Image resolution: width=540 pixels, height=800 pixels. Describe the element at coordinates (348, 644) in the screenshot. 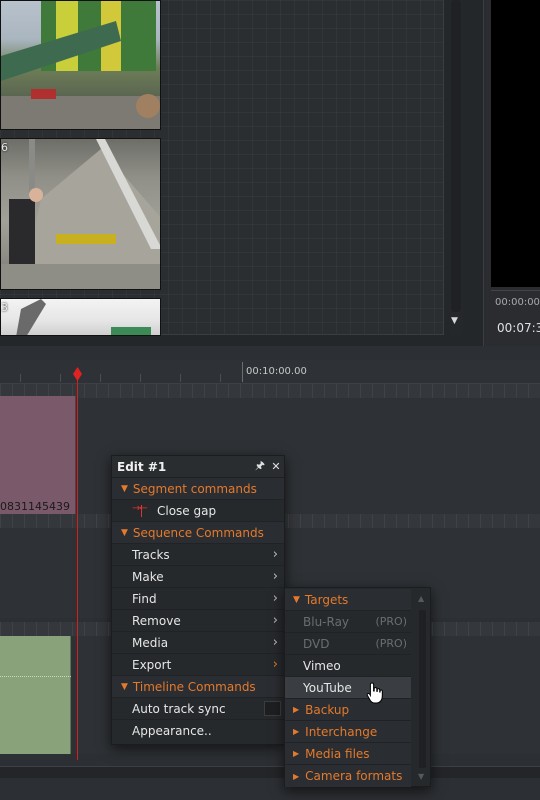

I see `submenu-item-dvd: DVD (PRO)` at that location.